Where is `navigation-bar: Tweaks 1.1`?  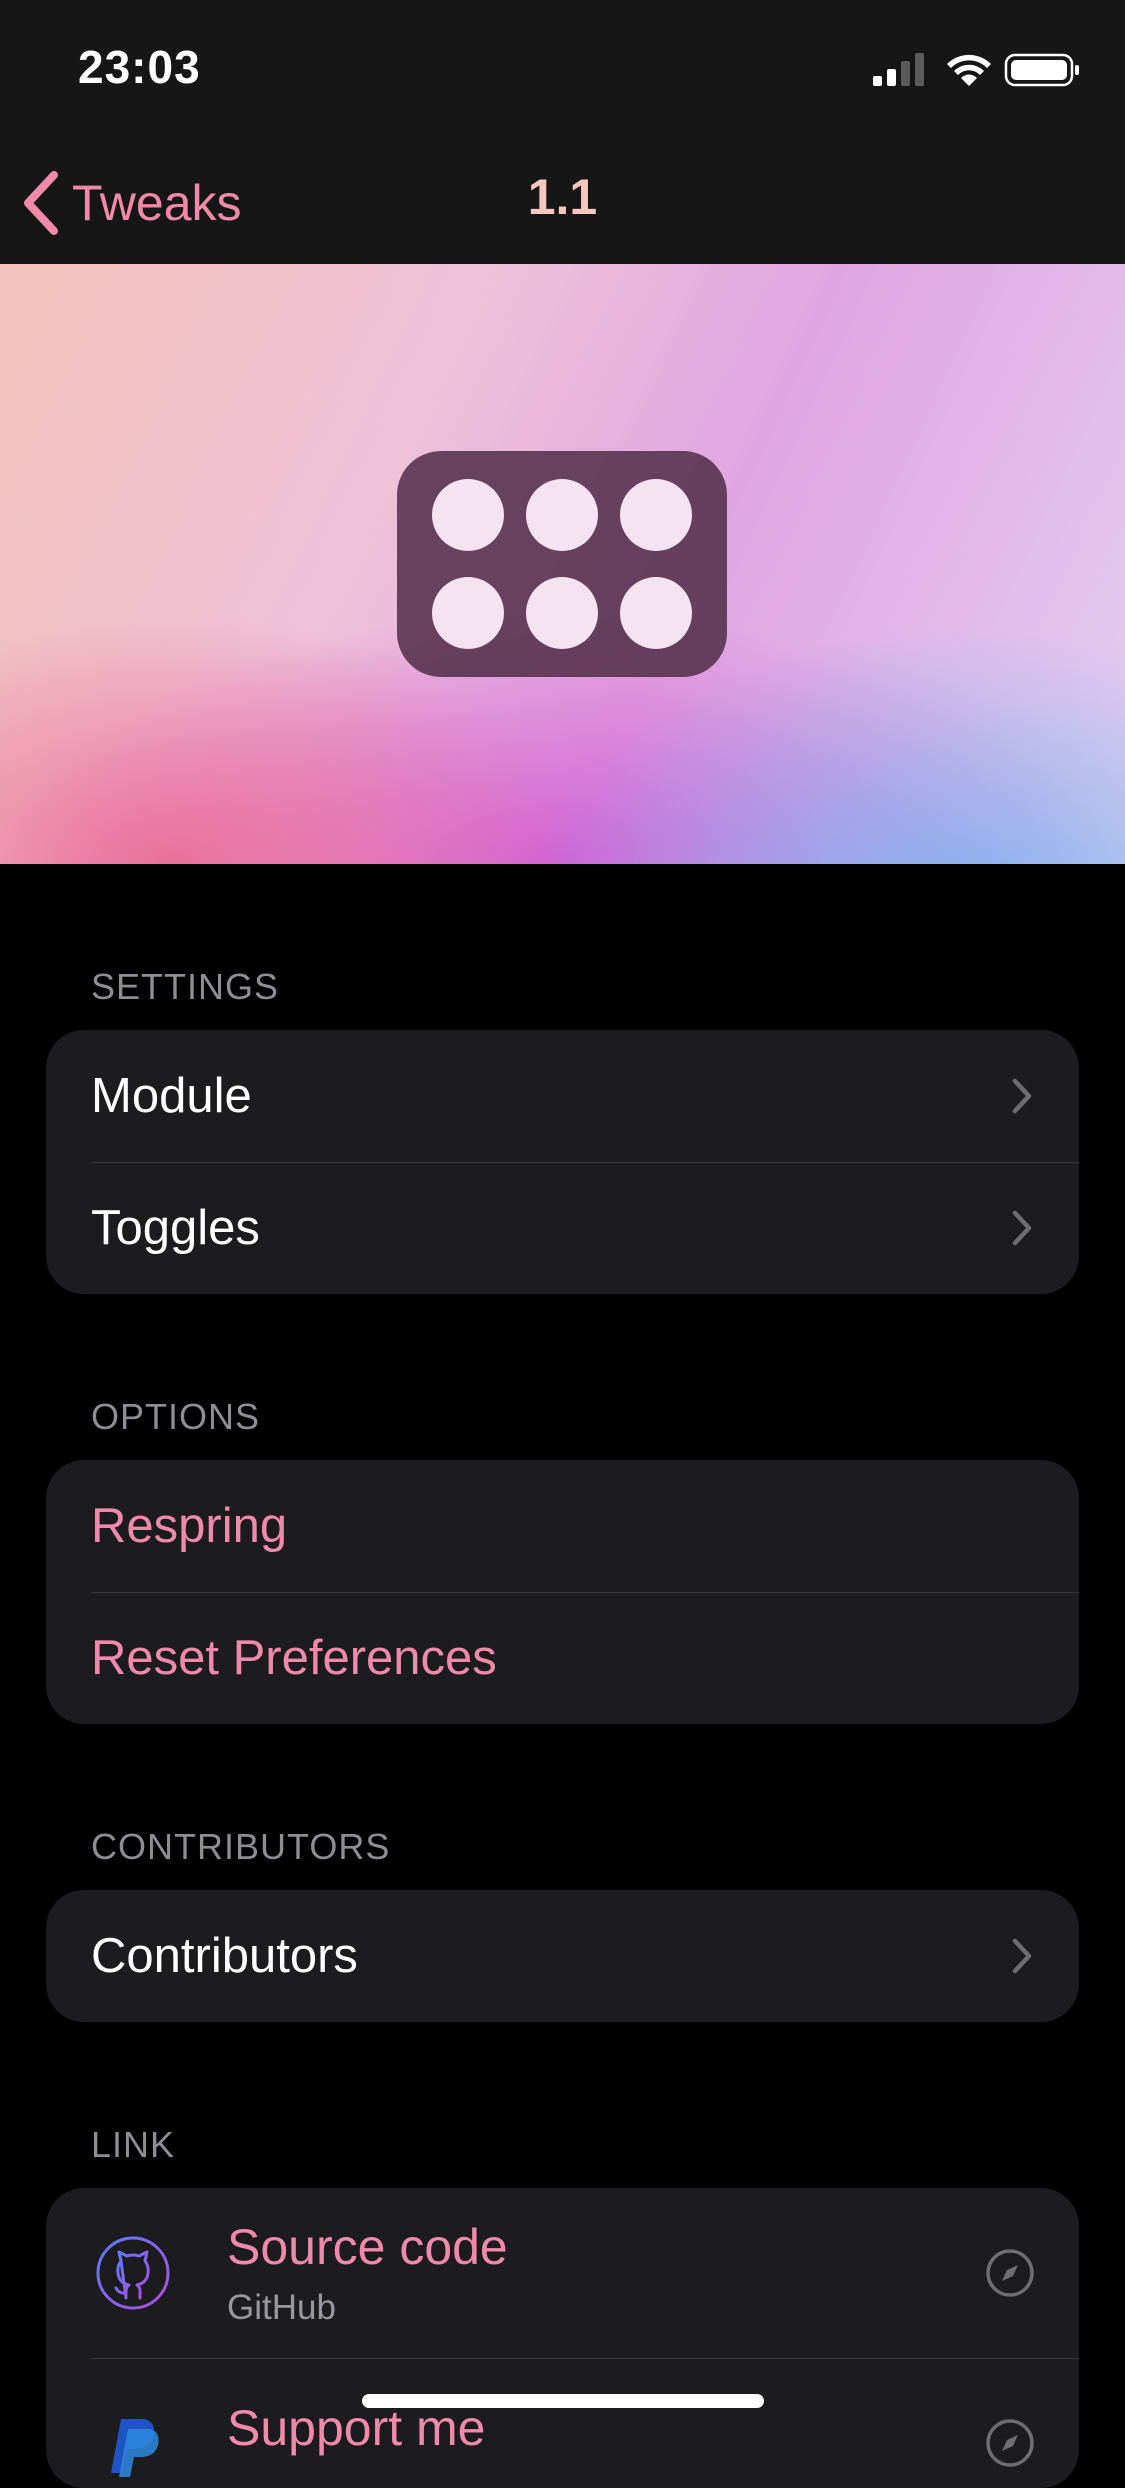
navigation-bar: Tweaks 1.1 is located at coordinates (562, 202).